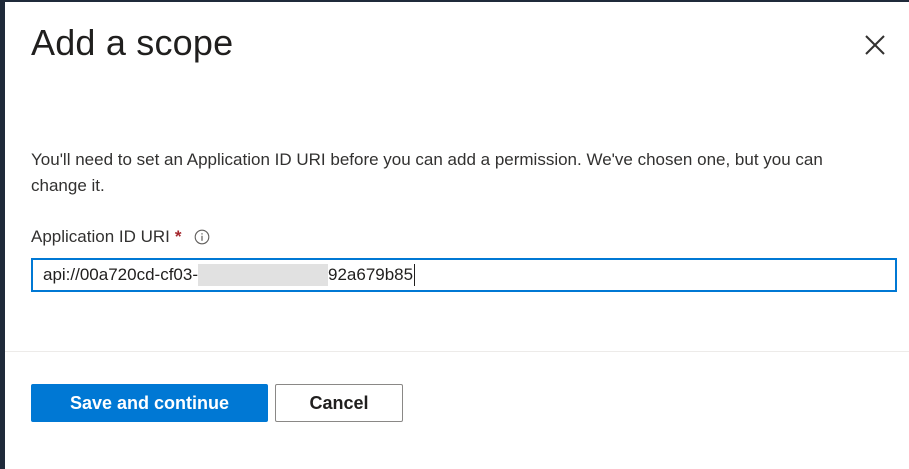  Describe the element at coordinates (464, 275) in the screenshot. I see `application-id-uri-input: api://00a720cd-cf03- 92a679b85` at that location.